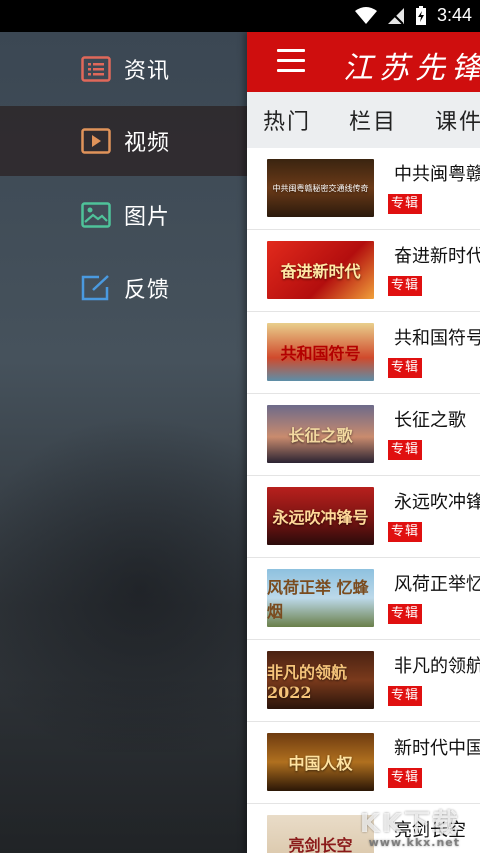 The height and width of the screenshot is (853, 480). Describe the element at coordinates (411, 68) in the screenshot. I see `app-logo: 江苏先锋` at that location.